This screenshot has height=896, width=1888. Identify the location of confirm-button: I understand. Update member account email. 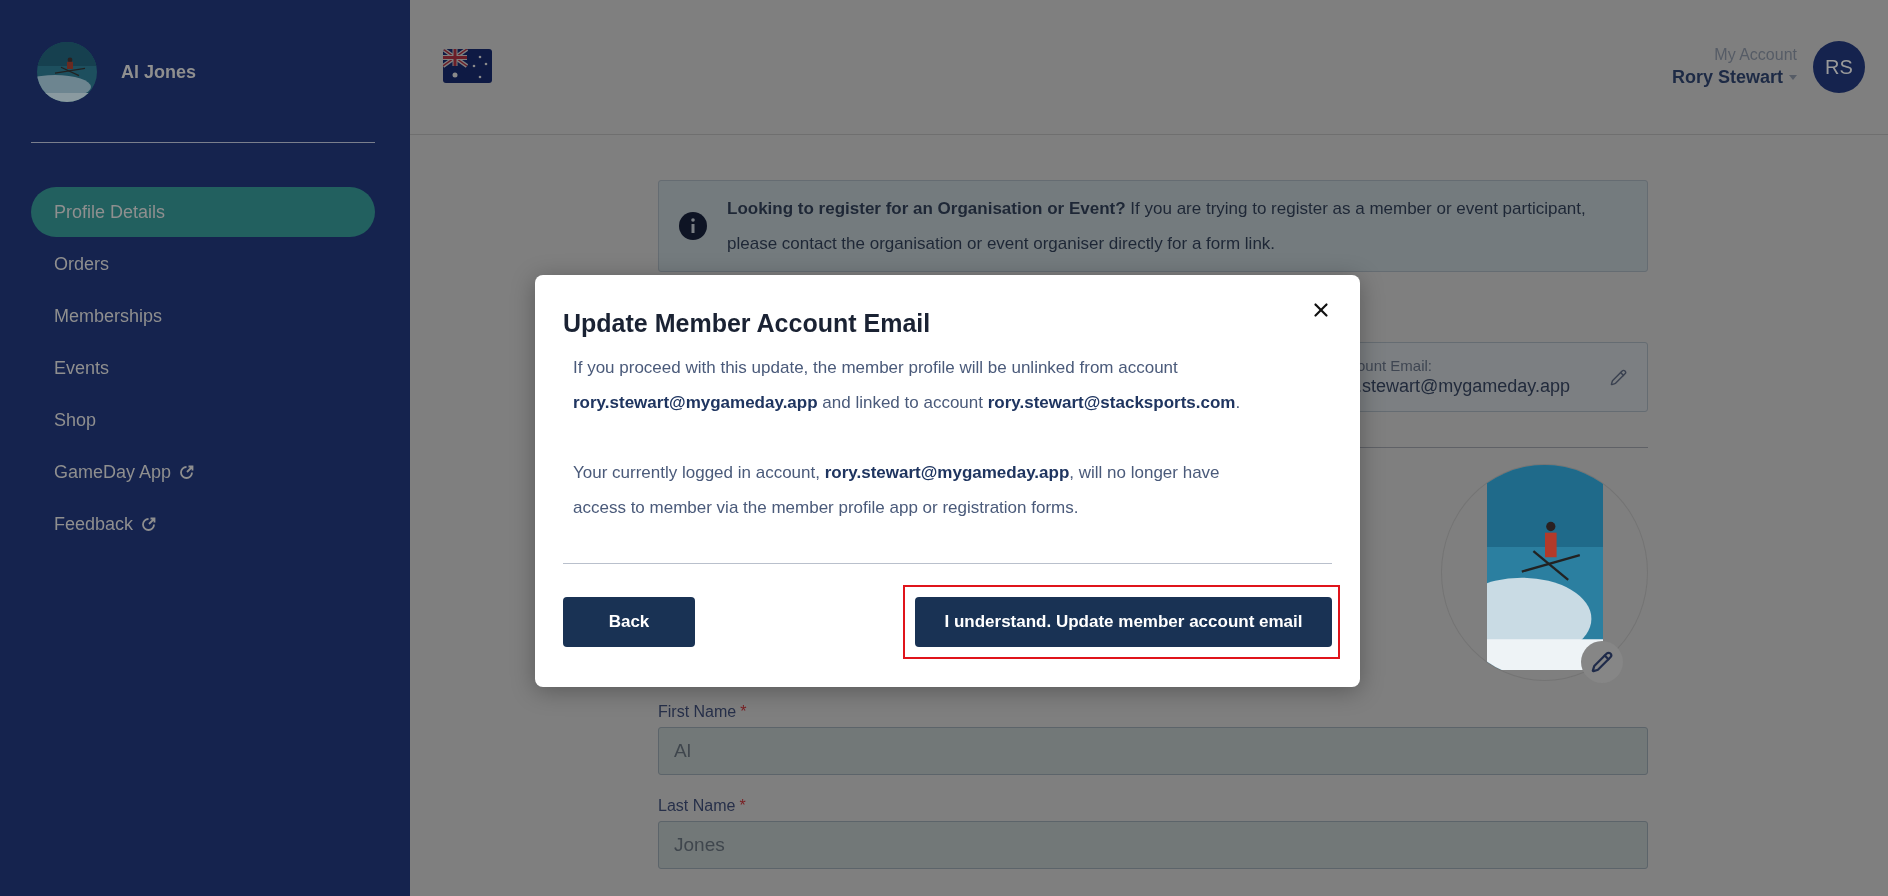
(1123, 622).